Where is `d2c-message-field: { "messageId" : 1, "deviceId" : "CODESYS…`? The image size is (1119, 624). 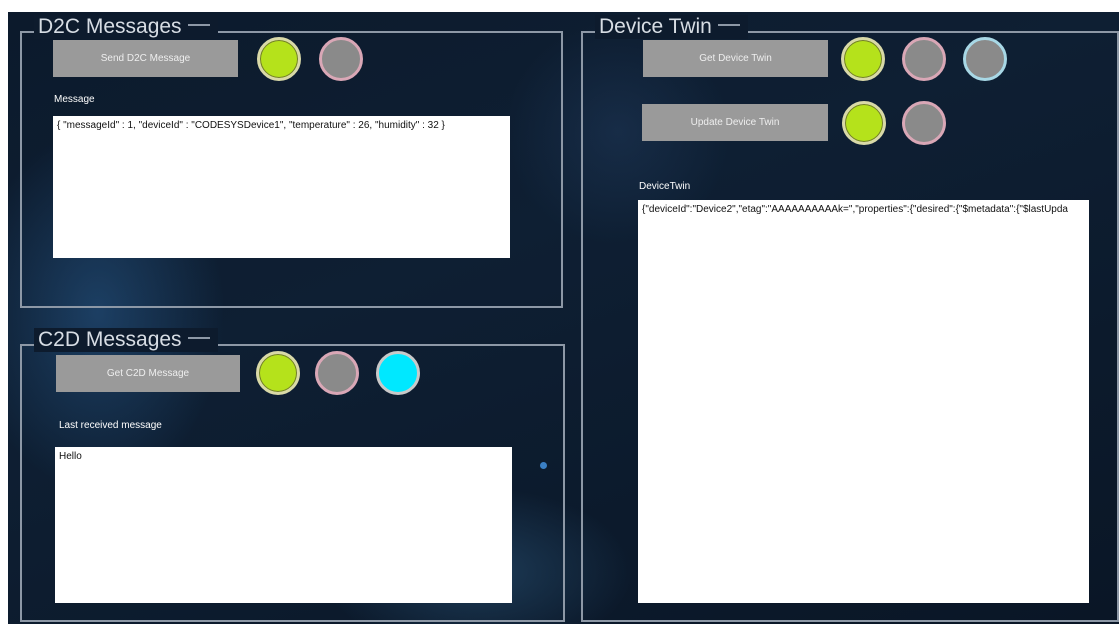
d2c-message-field: { "messageId" : 1, "deviceId" : "CODESYS… is located at coordinates (281, 187).